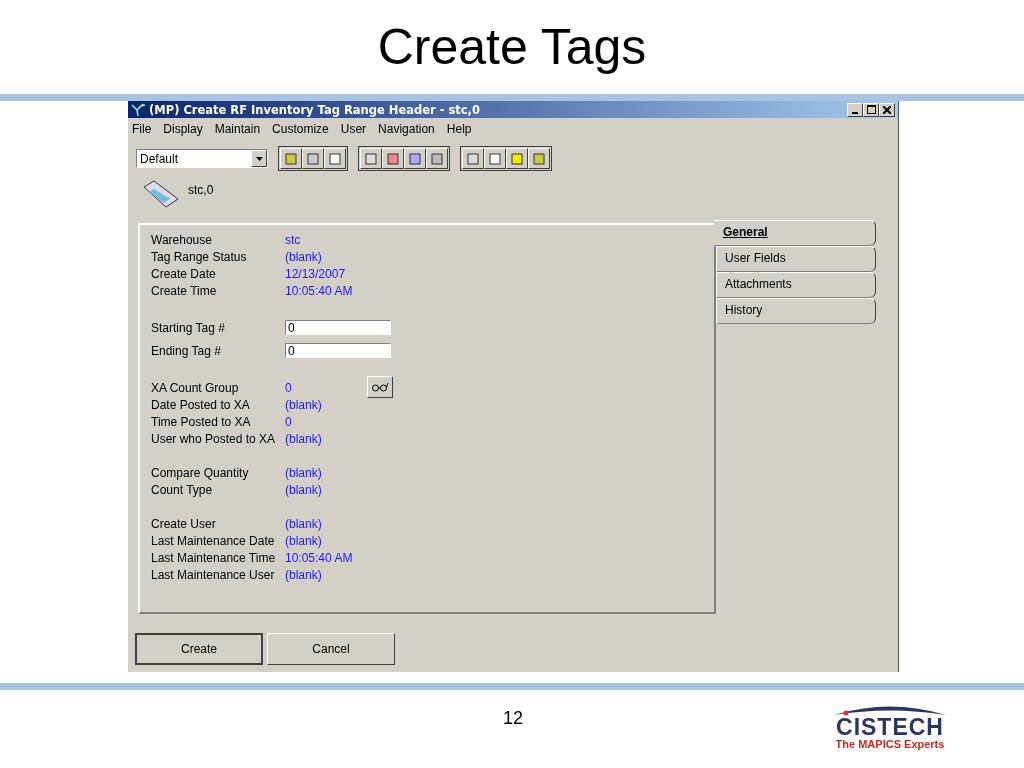 The image size is (1024, 768). Describe the element at coordinates (890, 744) in the screenshot. I see `logo-tagline: The MAPICS Experts` at that location.